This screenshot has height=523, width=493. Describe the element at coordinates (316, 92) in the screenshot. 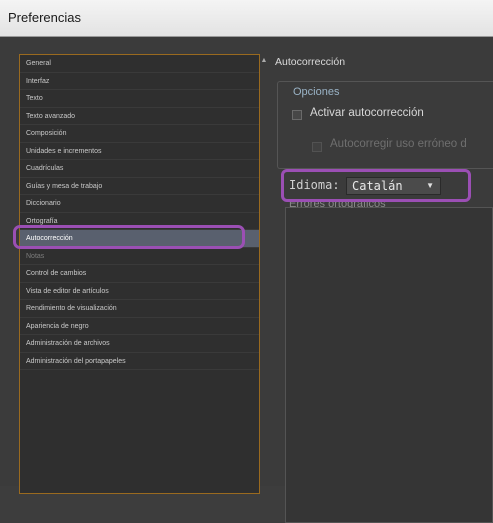

I see `options-group-title: Opciones` at that location.